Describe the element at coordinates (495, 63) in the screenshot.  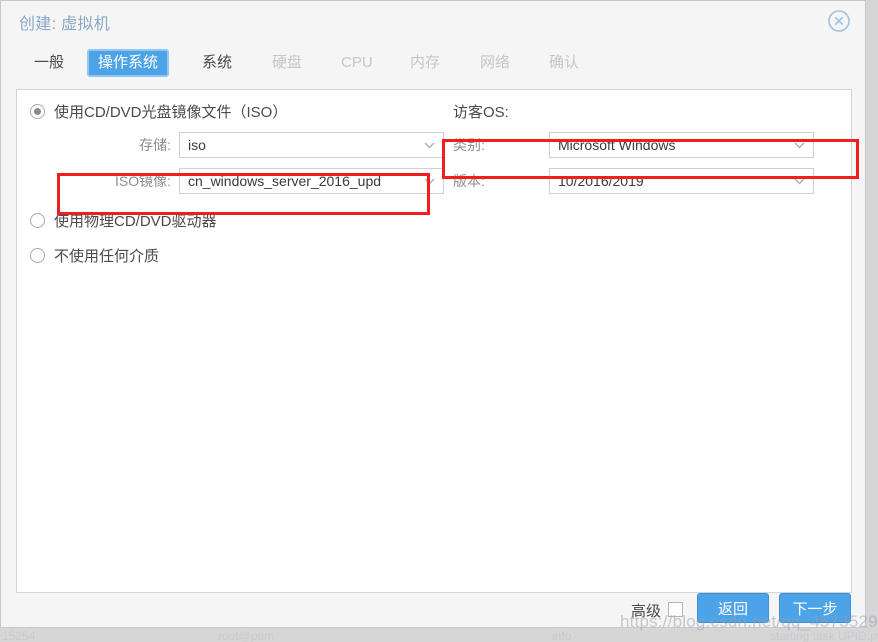
I see `tab-network: 网络` at that location.